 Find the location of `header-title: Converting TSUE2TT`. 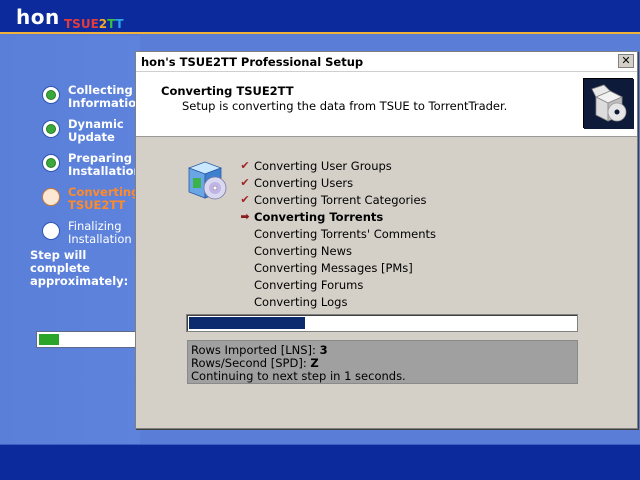

header-title: Converting TSUE2TT is located at coordinates (227, 91).